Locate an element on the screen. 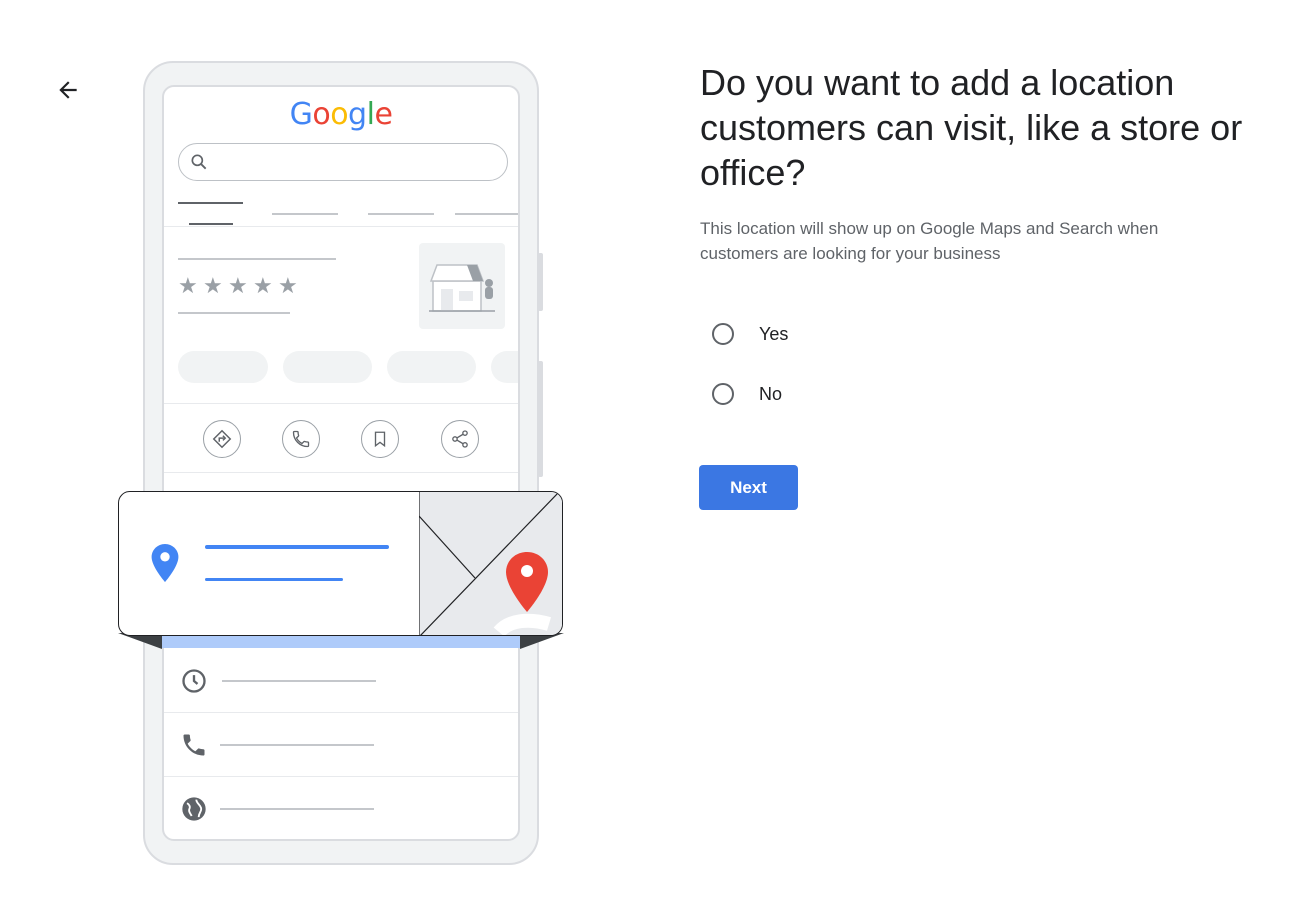 Image resolution: width=1310 pixels, height=915 pixels. phone-line is located at coordinates (297, 745).